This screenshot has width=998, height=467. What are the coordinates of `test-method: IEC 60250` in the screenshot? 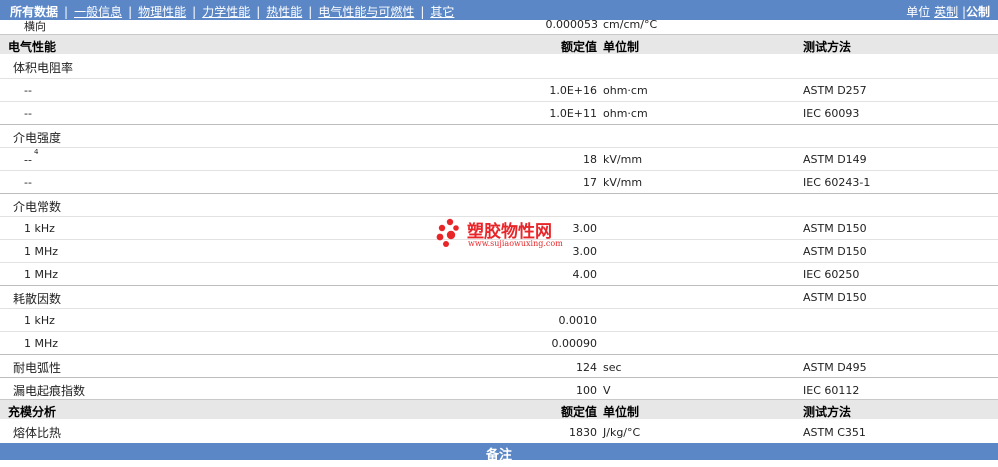 It's located at (831, 274).